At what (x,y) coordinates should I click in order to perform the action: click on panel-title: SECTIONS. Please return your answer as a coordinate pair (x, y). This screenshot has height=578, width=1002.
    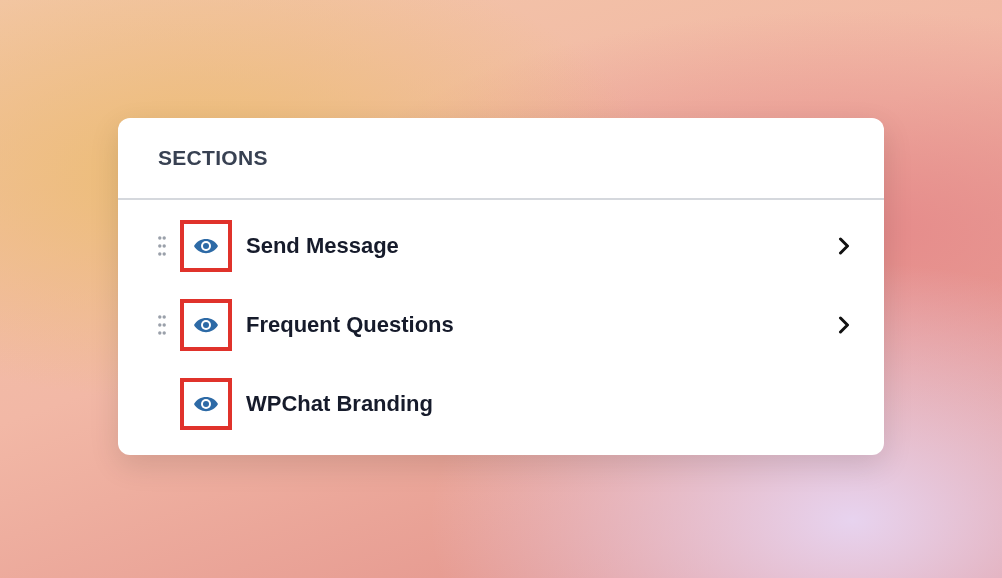
    Looking at the image, I should click on (213, 158).